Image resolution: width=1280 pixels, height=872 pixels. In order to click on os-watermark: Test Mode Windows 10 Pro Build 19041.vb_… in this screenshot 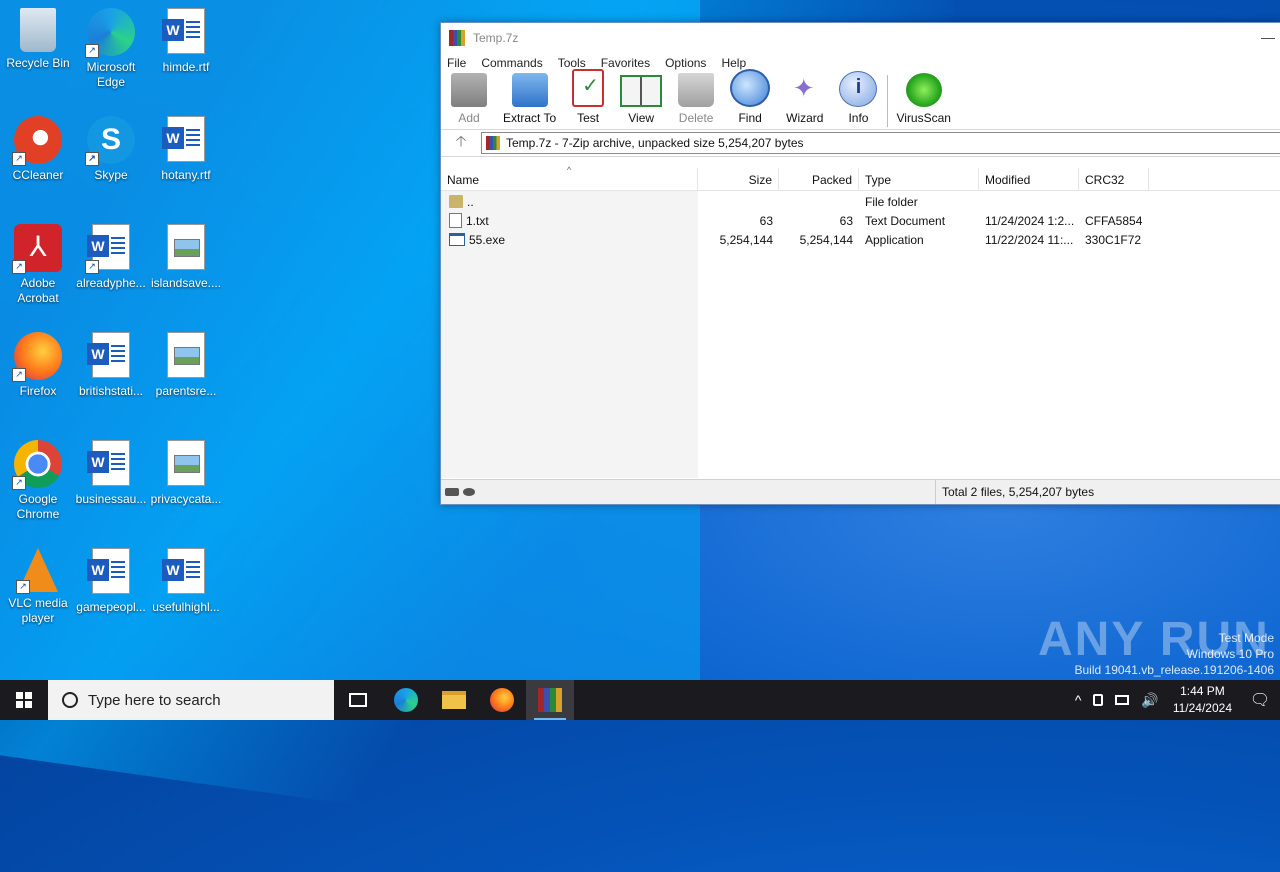, I will do `click(1175, 654)`.